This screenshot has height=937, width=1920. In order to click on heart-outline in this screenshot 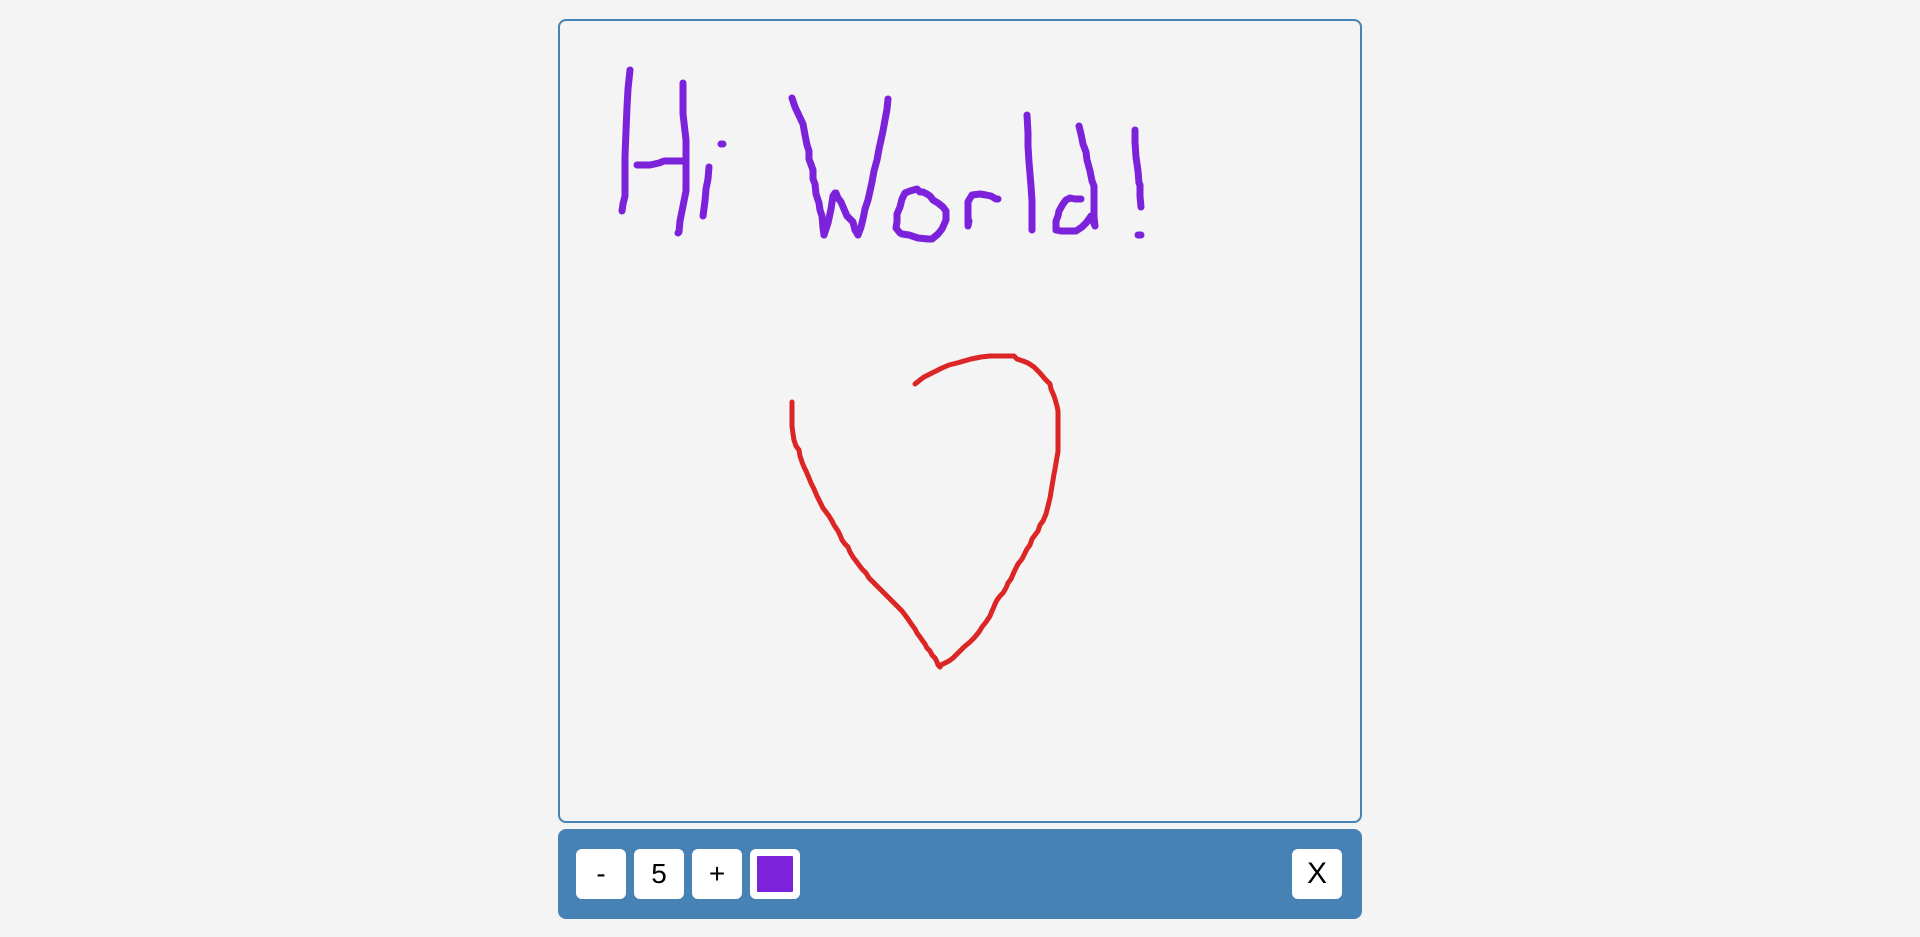, I will do `click(925, 511)`.